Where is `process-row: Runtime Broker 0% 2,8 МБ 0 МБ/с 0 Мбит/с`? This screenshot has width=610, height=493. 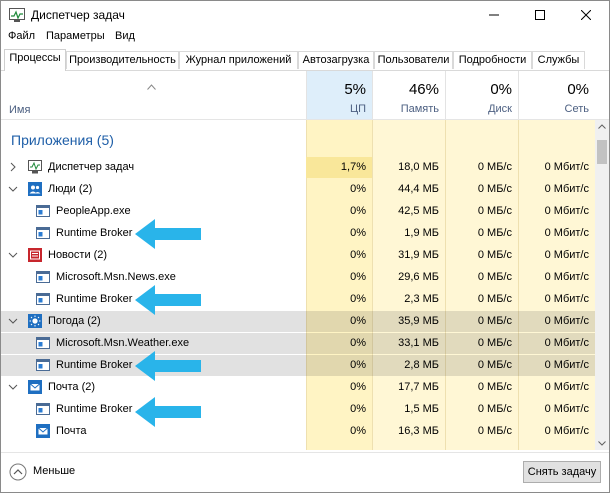 process-row: Runtime Broker 0% 2,8 МБ 0 МБ/с 0 Мбит/с is located at coordinates (298, 365).